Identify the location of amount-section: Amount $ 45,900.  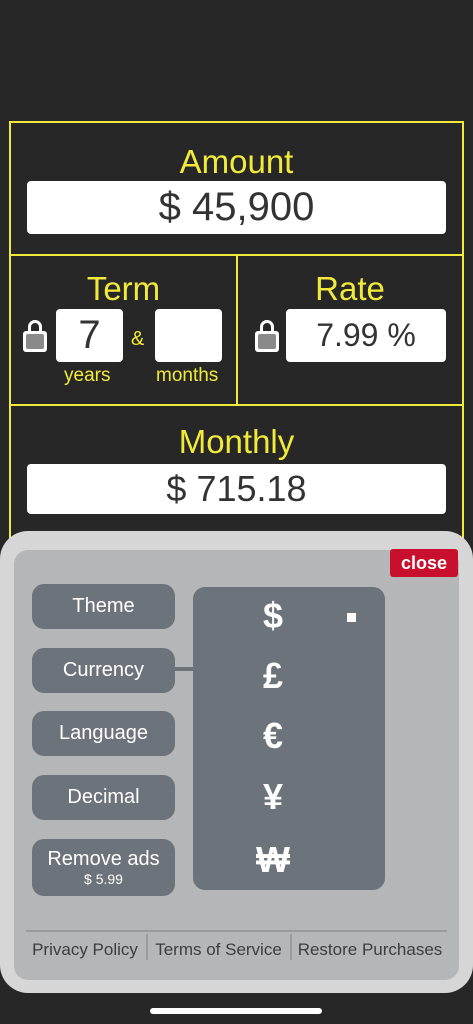
(236, 189).